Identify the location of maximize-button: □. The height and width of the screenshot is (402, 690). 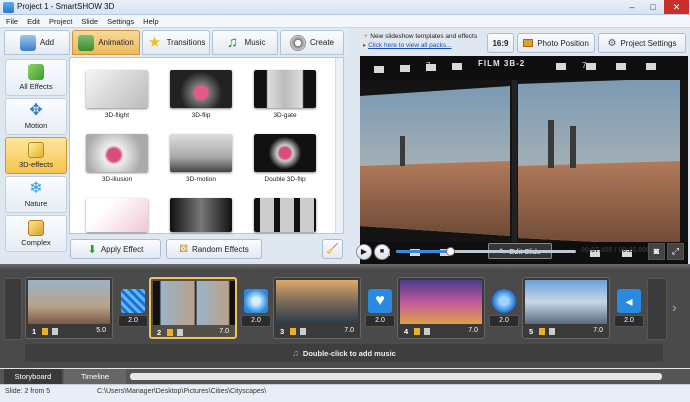
(653, 7).